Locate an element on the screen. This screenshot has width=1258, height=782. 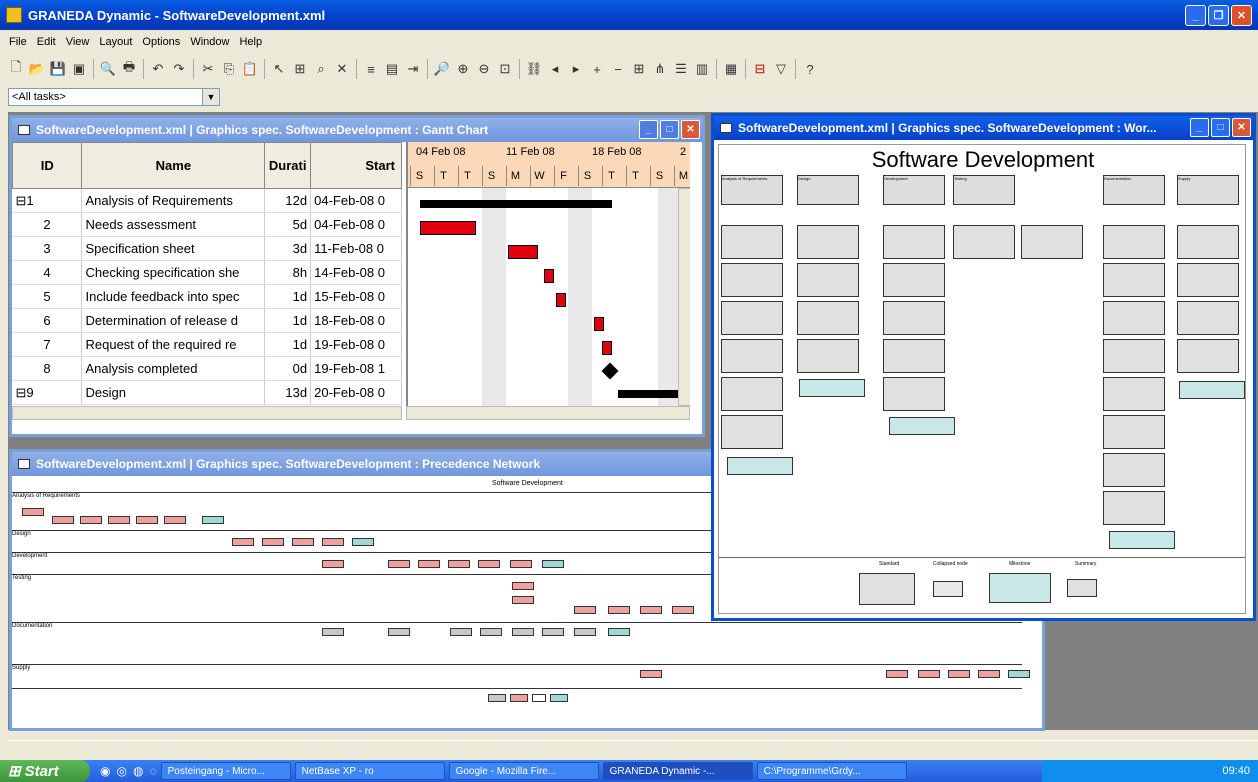
menu-layout: Layout is located at coordinates (115, 42).